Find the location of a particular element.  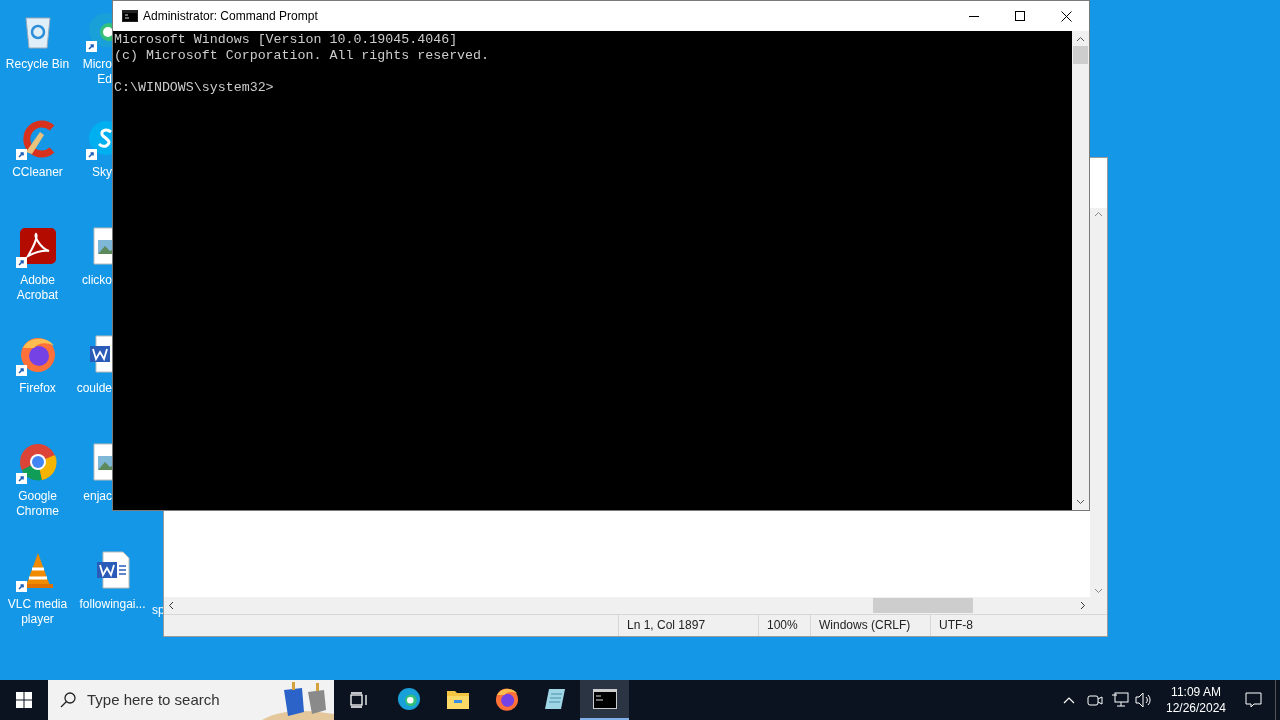

minimize-icon is located at coordinates (974, 16).